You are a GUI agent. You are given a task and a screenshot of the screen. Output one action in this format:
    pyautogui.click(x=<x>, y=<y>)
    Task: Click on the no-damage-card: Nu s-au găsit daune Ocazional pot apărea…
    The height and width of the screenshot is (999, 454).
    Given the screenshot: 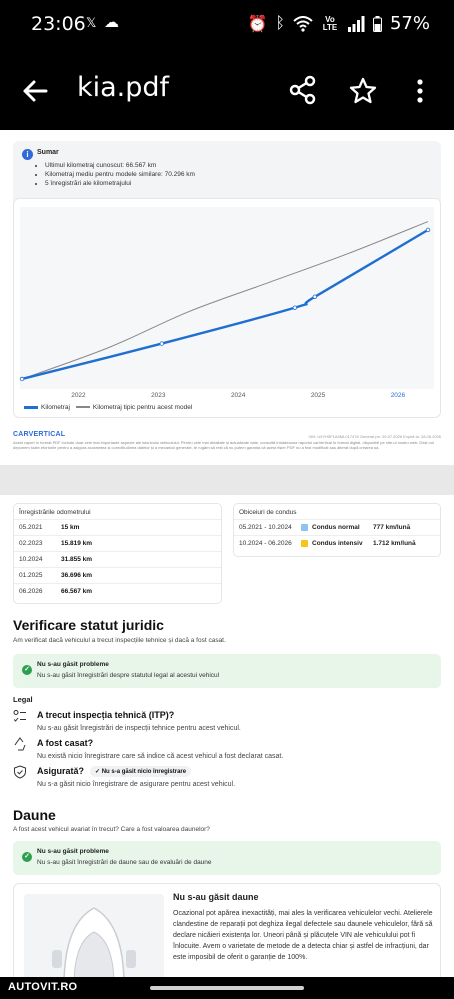 What is the action you would take?
    pyautogui.click(x=227, y=930)
    